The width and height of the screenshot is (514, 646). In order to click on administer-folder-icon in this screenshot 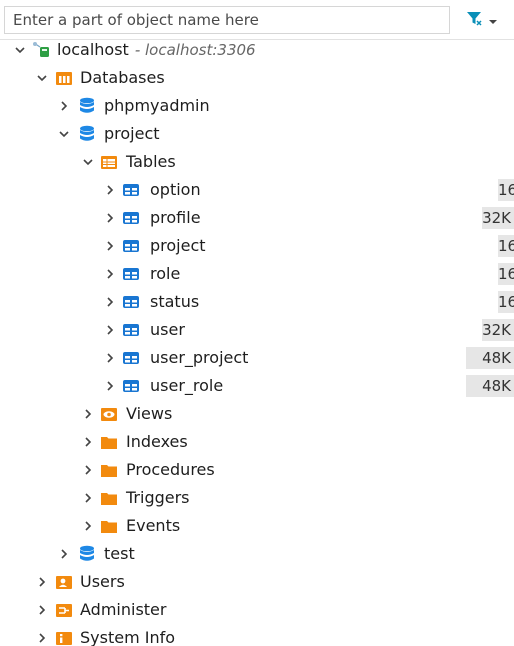, I will do `click(64, 610)`.